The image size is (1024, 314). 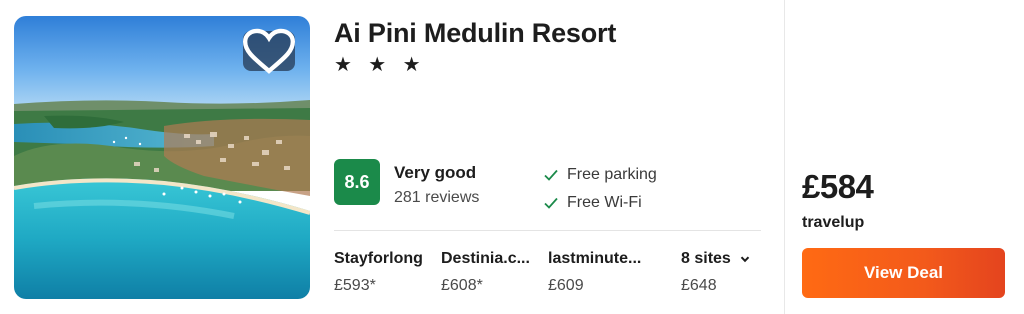 I want to click on review-score-label: Very good, so click(x=435, y=172).